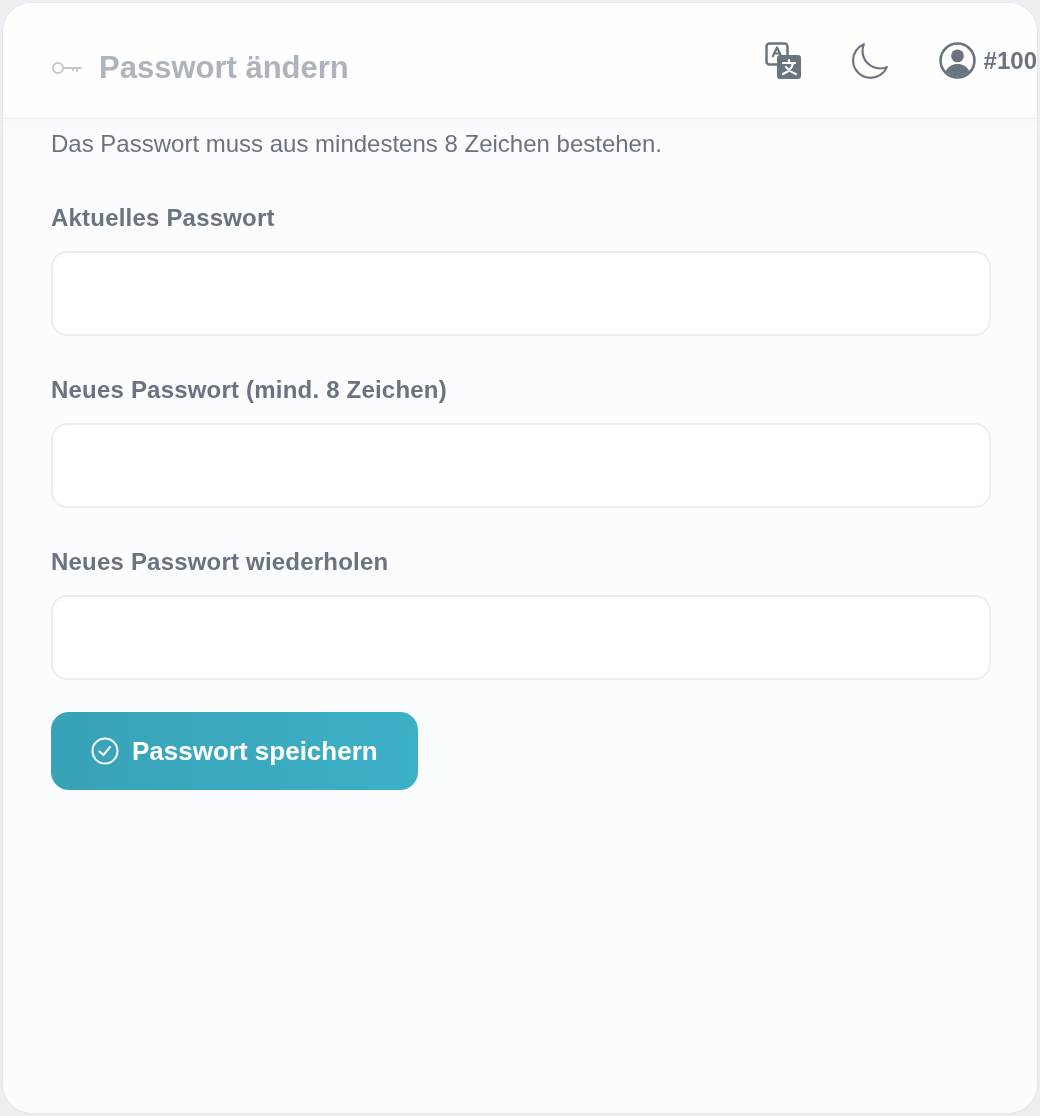  What do you see at coordinates (234, 751) in the screenshot?
I see `save-password-button: Passwort speichern` at bounding box center [234, 751].